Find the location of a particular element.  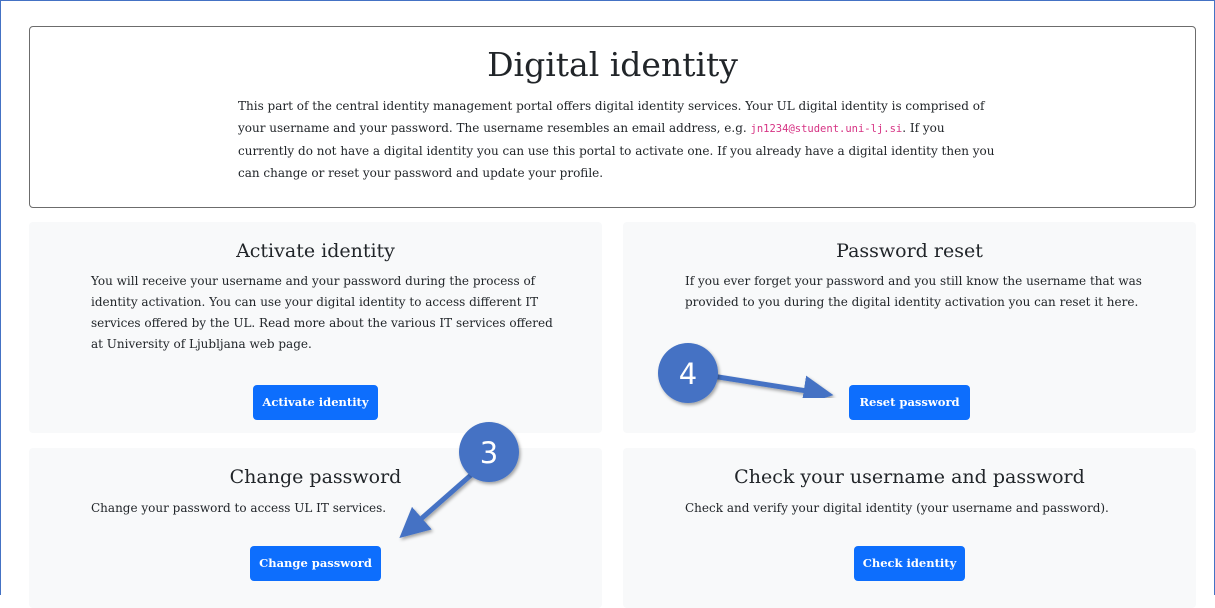

example-email: jn1234@student.uni-lj.si is located at coordinates (826, 129).